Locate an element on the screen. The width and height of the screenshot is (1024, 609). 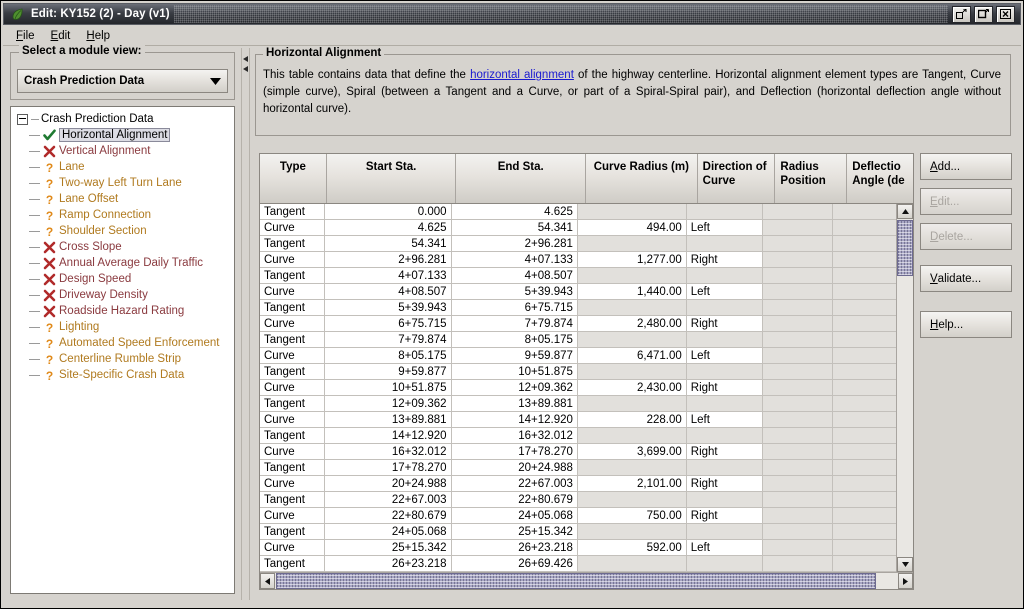
cell-end-sta: 54.341 is located at coordinates (514, 228).